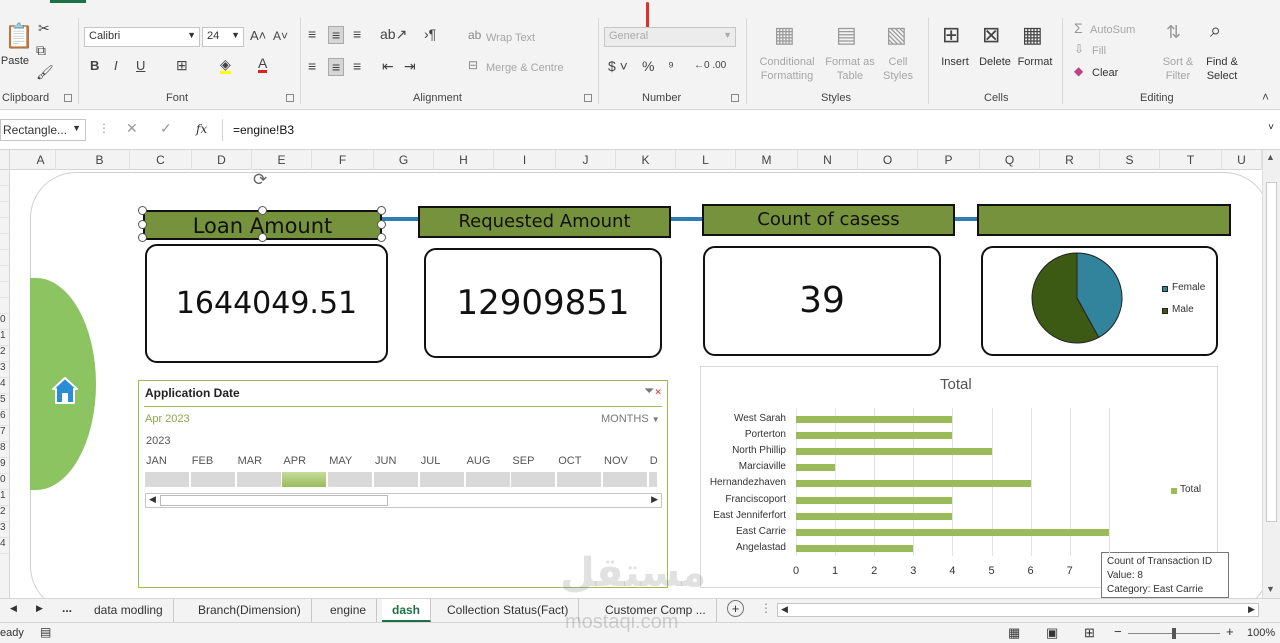 This screenshot has height=643, width=1280. I want to click on row-header: 3, so click(5, 530).